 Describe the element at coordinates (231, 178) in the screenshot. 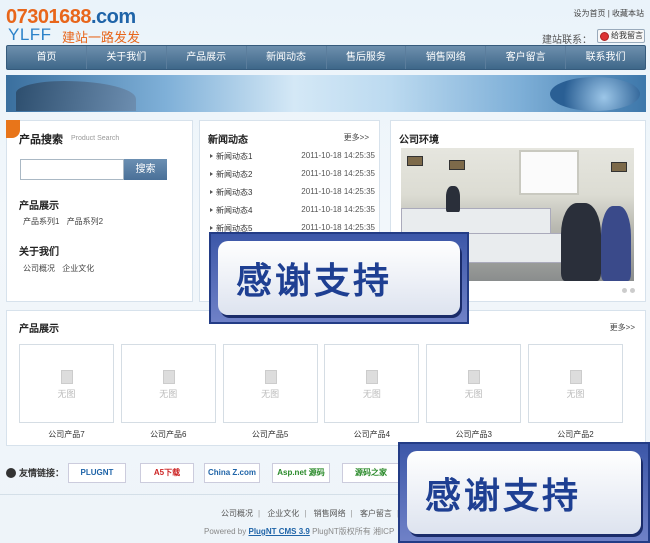

I see `news-link: 新闻动态2` at that location.